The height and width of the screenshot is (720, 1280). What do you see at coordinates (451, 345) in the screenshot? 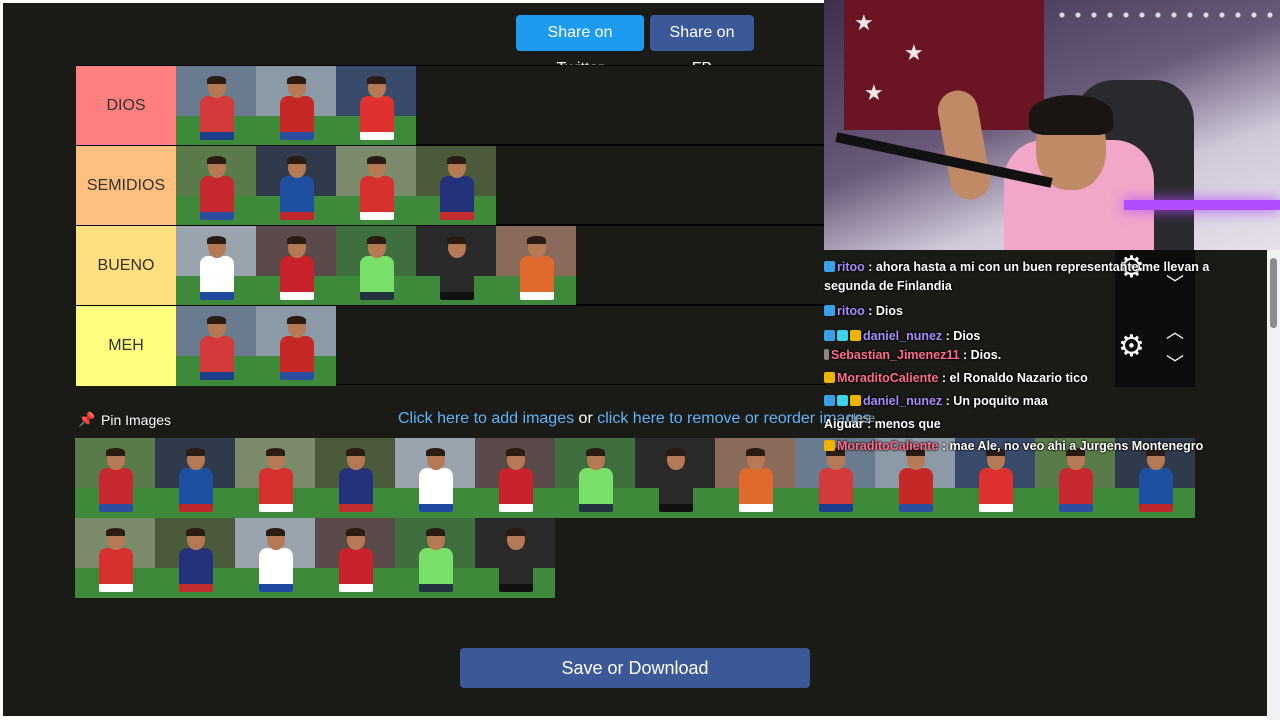
I see `tier-row: MEH` at bounding box center [451, 345].